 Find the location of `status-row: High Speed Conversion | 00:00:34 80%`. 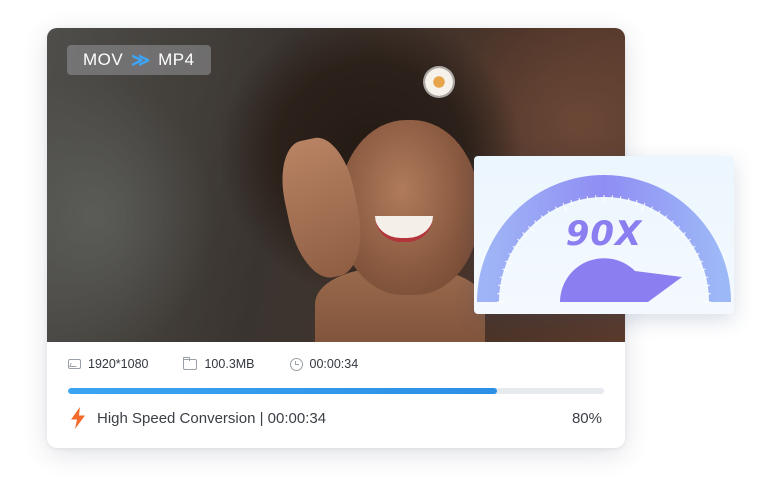

status-row: High Speed Conversion | 00:00:34 80% is located at coordinates (336, 418).